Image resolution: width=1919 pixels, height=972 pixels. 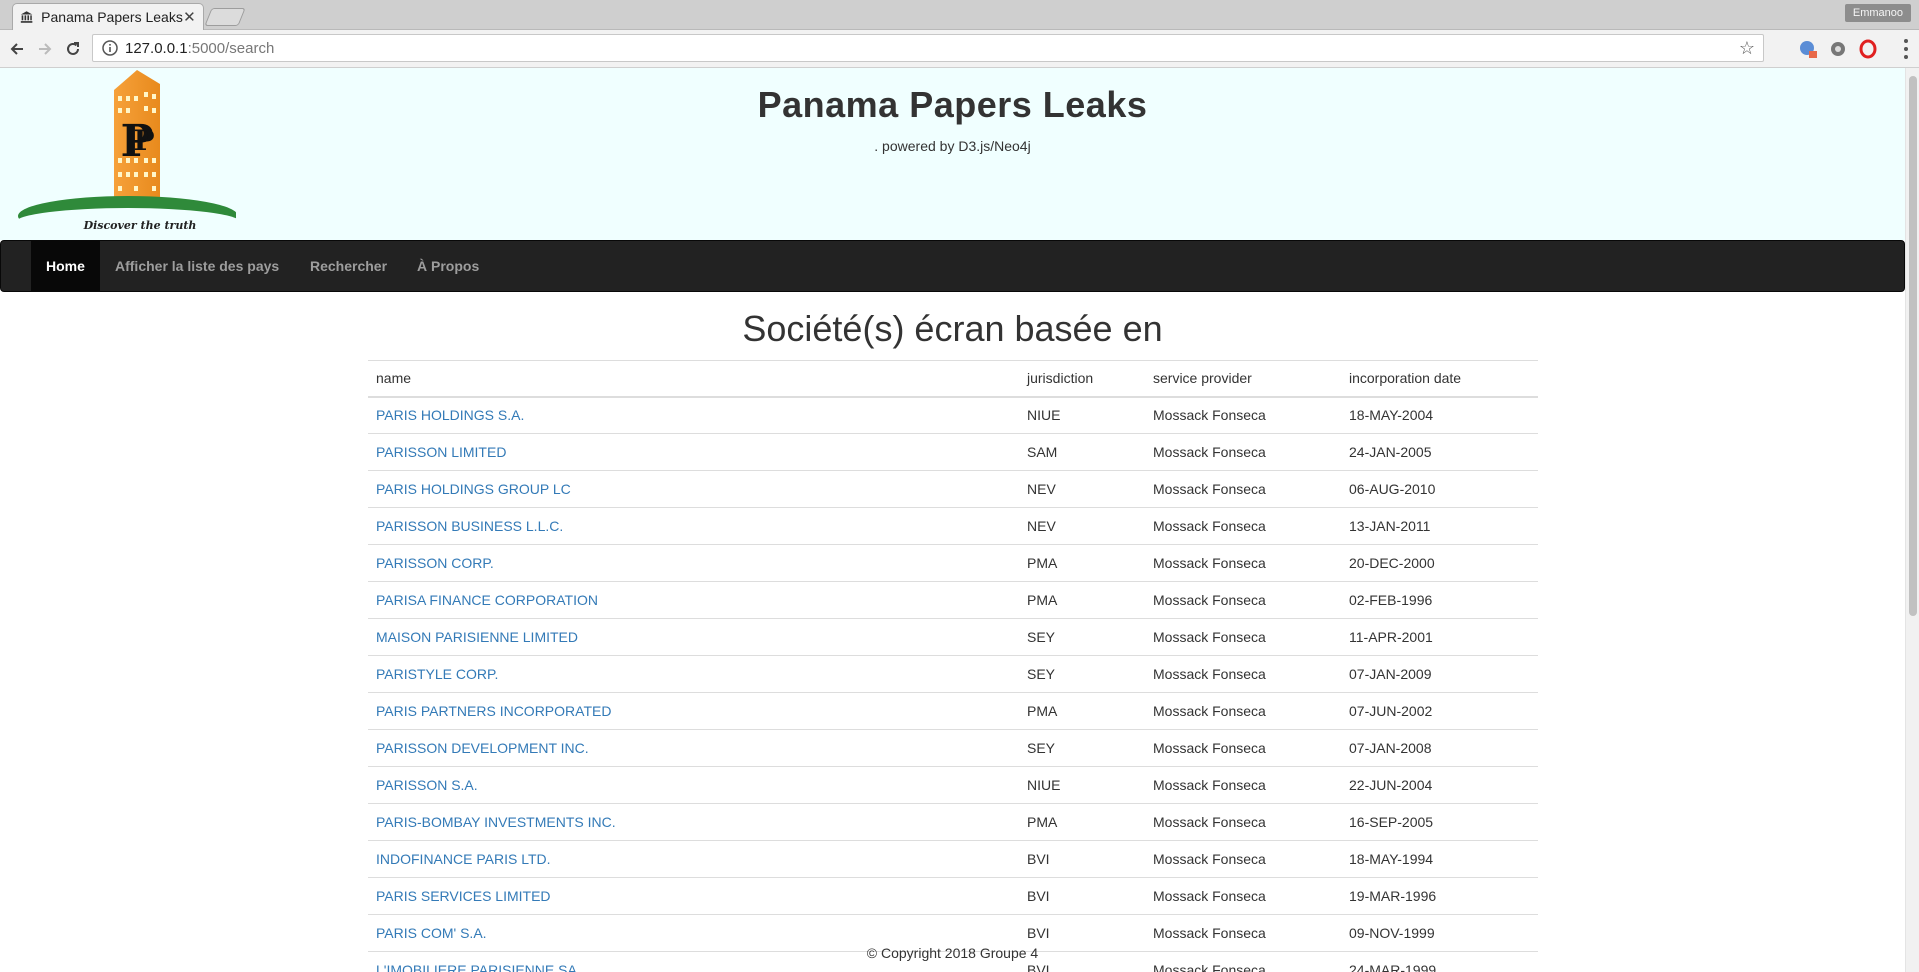 I want to click on browser-menu-icon, so click(x=1906, y=49).